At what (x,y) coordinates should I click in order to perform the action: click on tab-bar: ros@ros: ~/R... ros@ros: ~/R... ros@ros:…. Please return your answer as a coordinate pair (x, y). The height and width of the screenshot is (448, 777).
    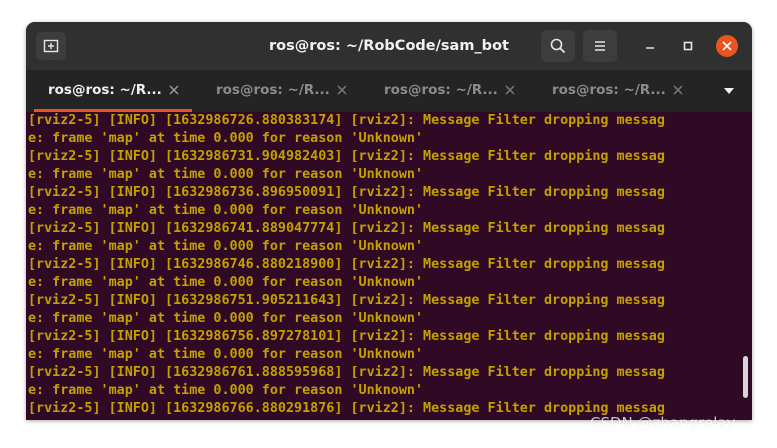
    Looking at the image, I should click on (389, 91).